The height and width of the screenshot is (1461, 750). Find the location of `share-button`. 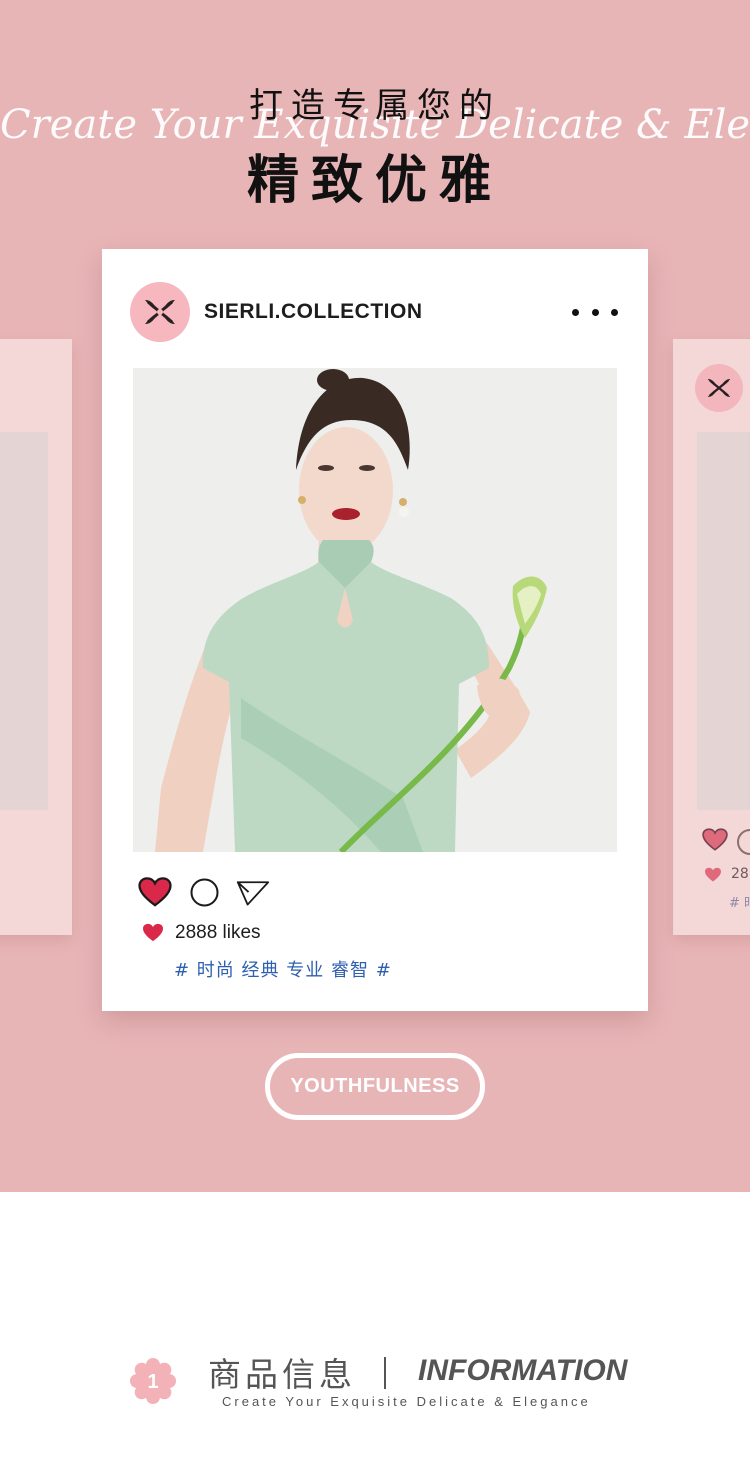

share-button is located at coordinates (253, 892).